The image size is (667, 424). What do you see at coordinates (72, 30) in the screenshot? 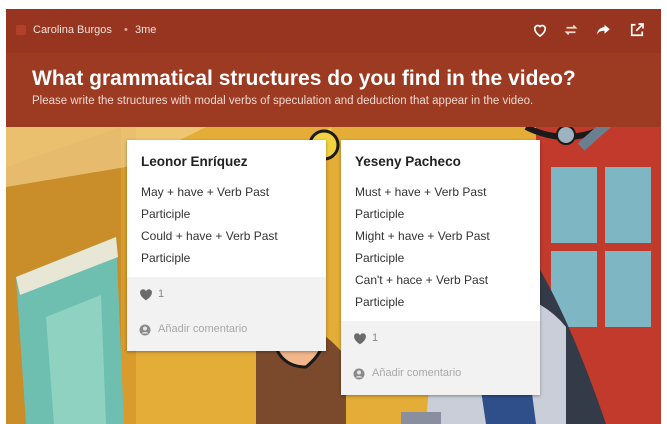
I see `board-author: Carolina Burgos` at bounding box center [72, 30].